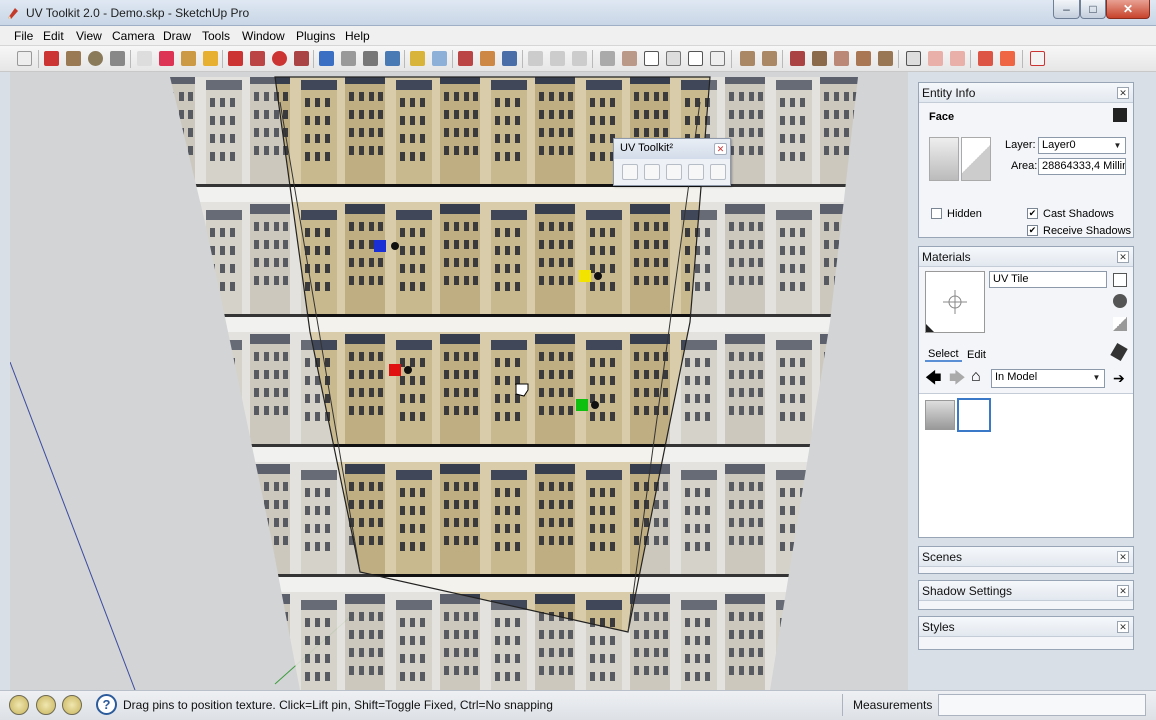 This screenshot has width=1156, height=720. I want to click on arc-tool-icon, so click(117, 58).